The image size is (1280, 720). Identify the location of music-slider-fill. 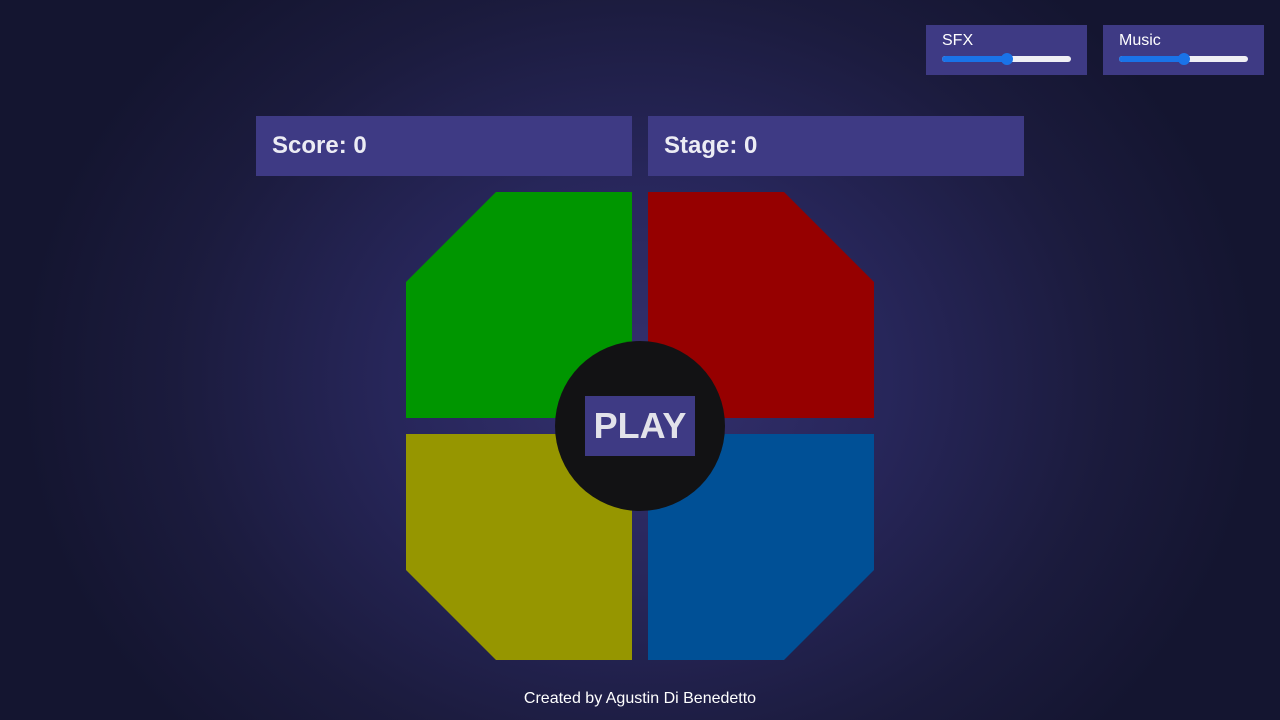
(1151, 59).